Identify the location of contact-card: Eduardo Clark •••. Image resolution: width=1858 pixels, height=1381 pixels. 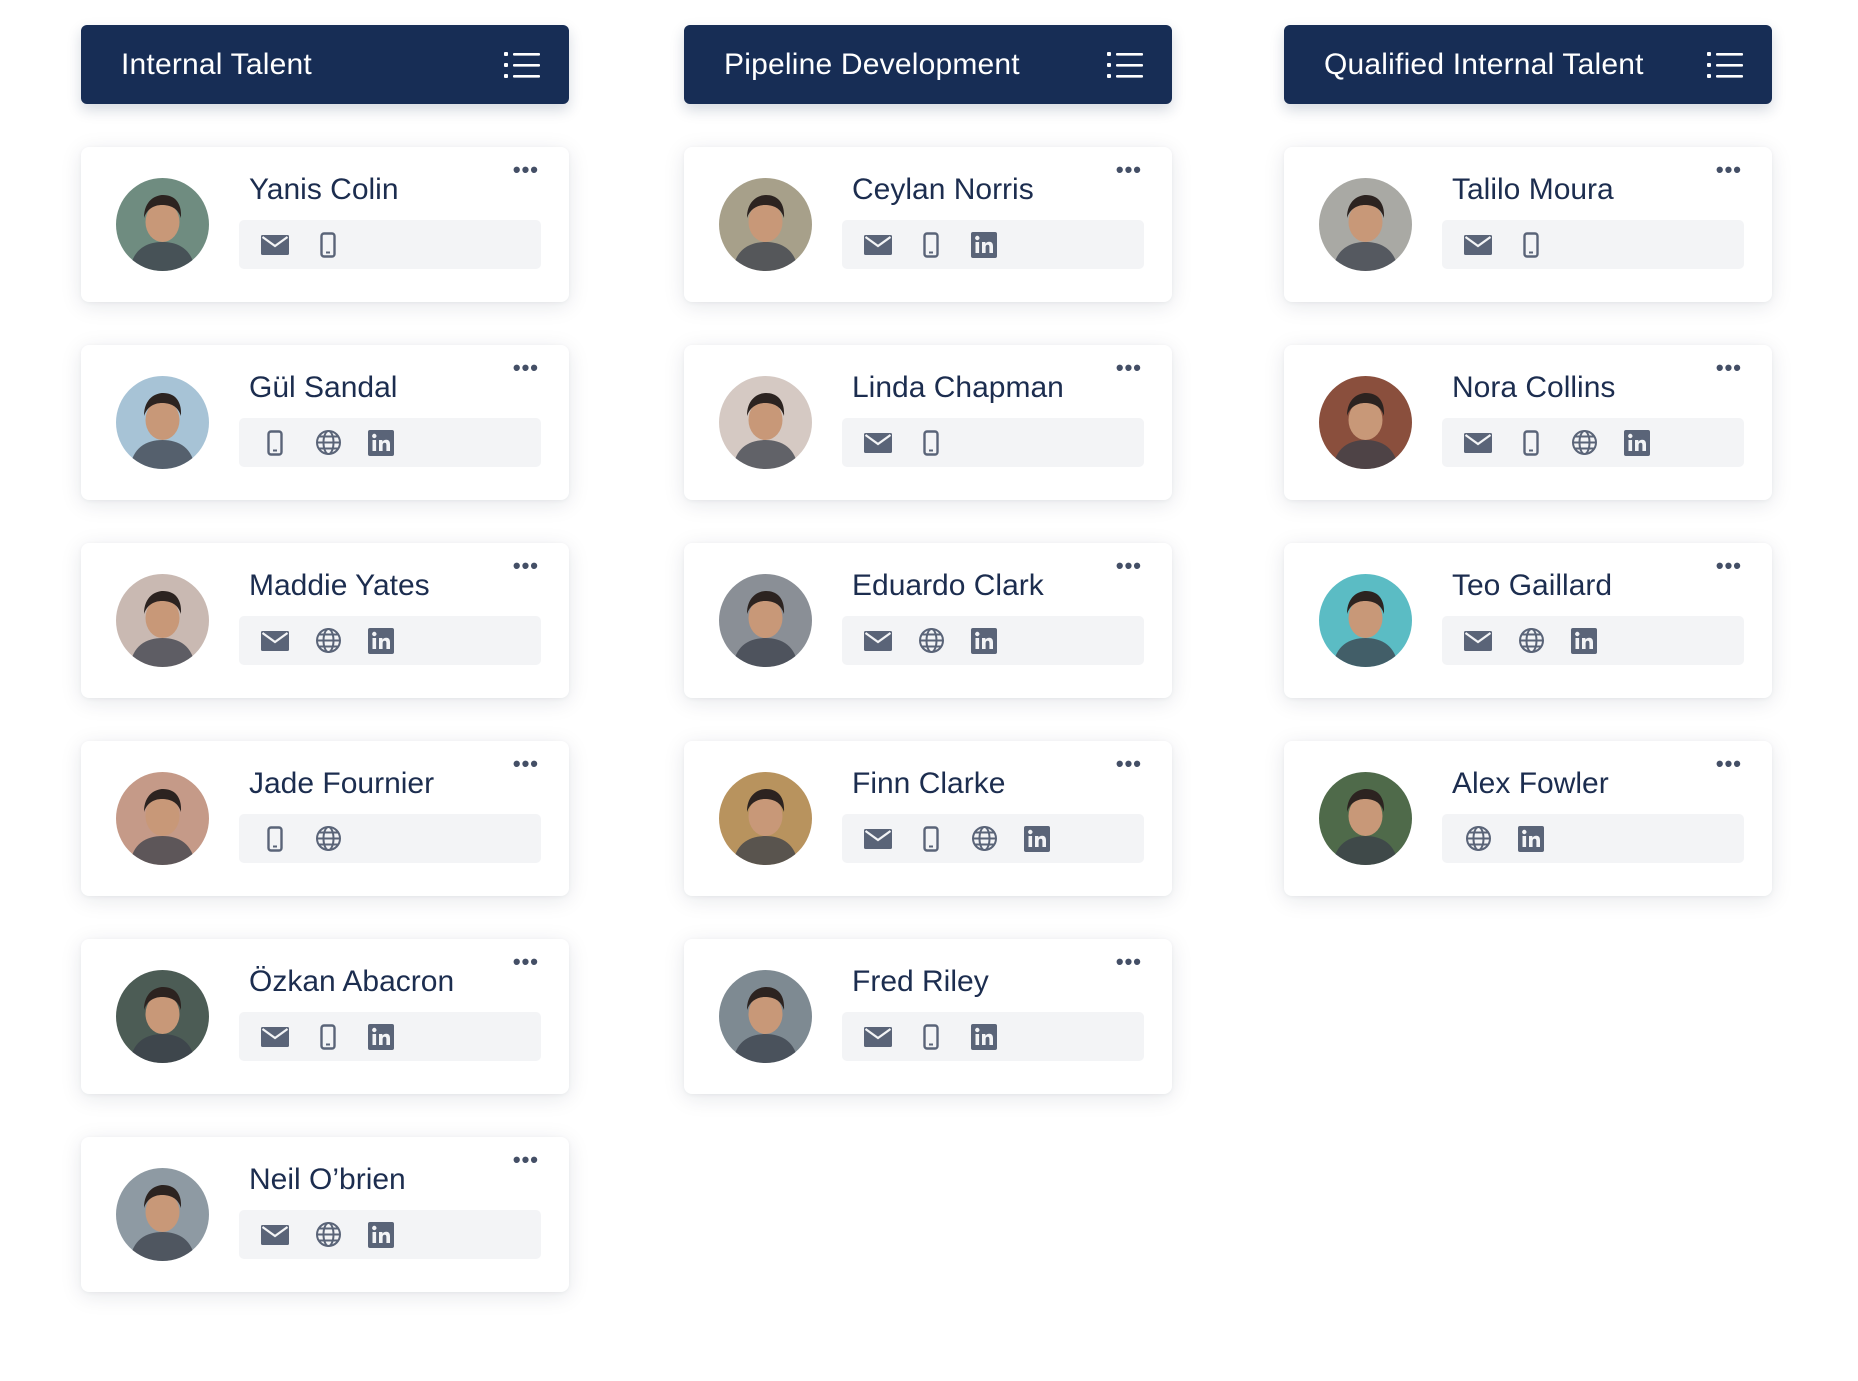
(928, 620).